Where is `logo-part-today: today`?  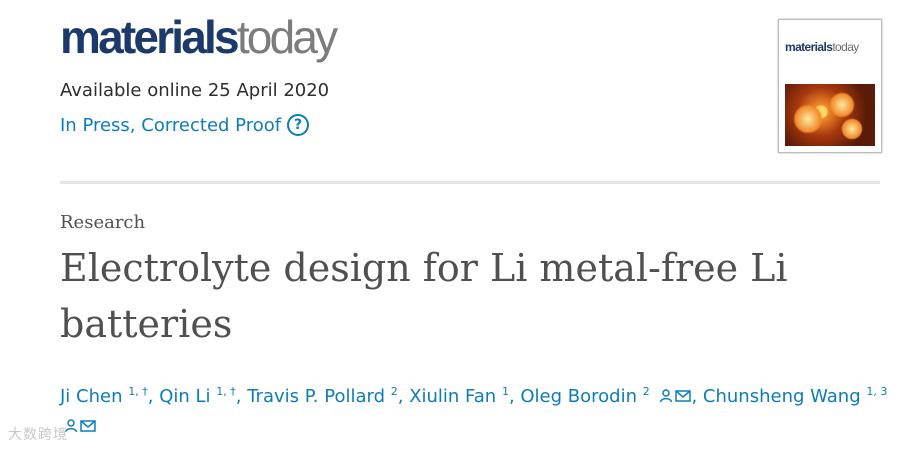
logo-part-today: today is located at coordinates (287, 37).